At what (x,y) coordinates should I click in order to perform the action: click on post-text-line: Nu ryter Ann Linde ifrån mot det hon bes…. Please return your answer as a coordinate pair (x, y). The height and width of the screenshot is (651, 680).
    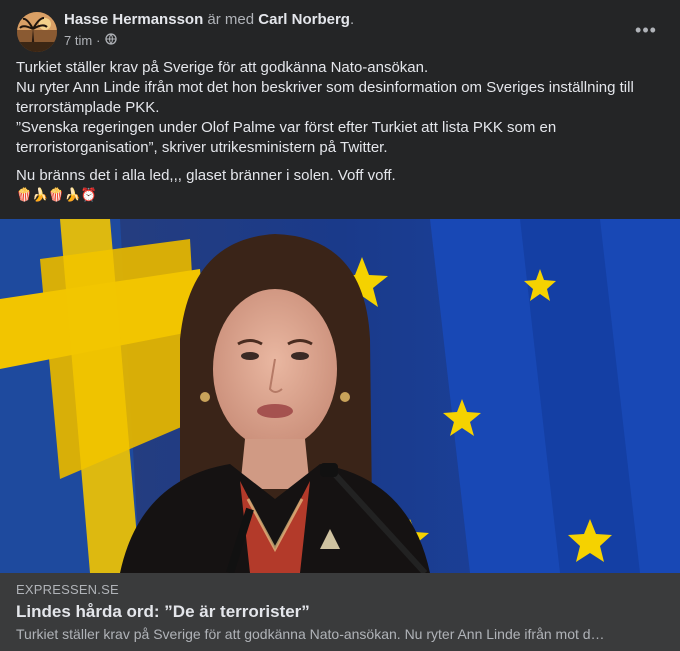
    Looking at the image, I should click on (325, 97).